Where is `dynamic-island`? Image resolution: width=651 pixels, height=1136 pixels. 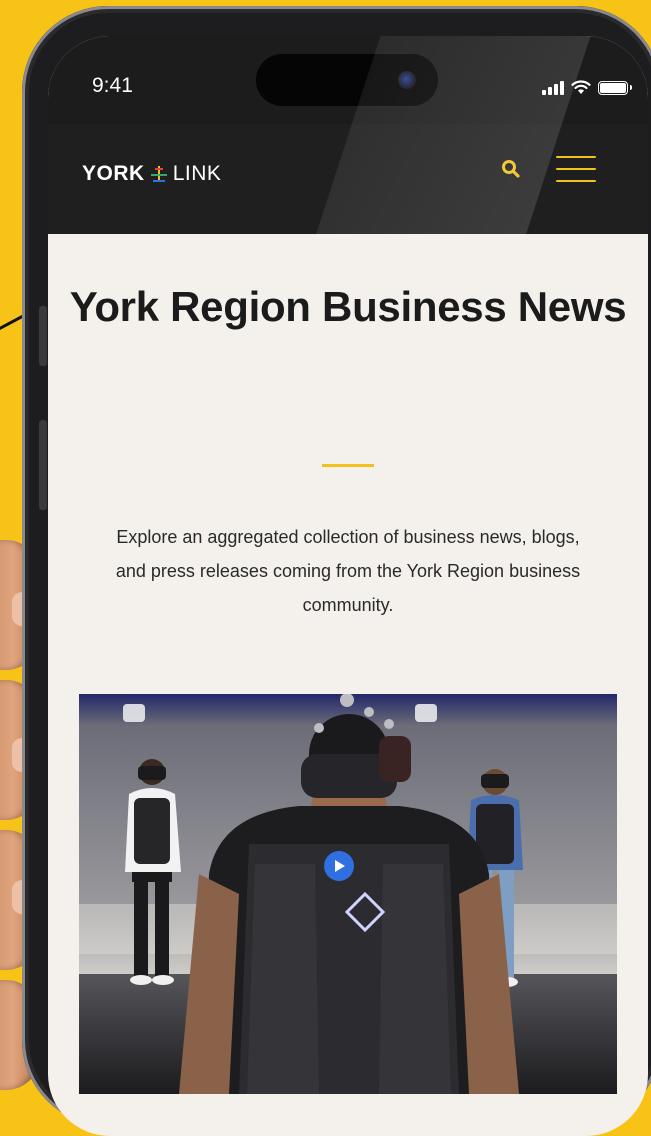 dynamic-island is located at coordinates (347, 80).